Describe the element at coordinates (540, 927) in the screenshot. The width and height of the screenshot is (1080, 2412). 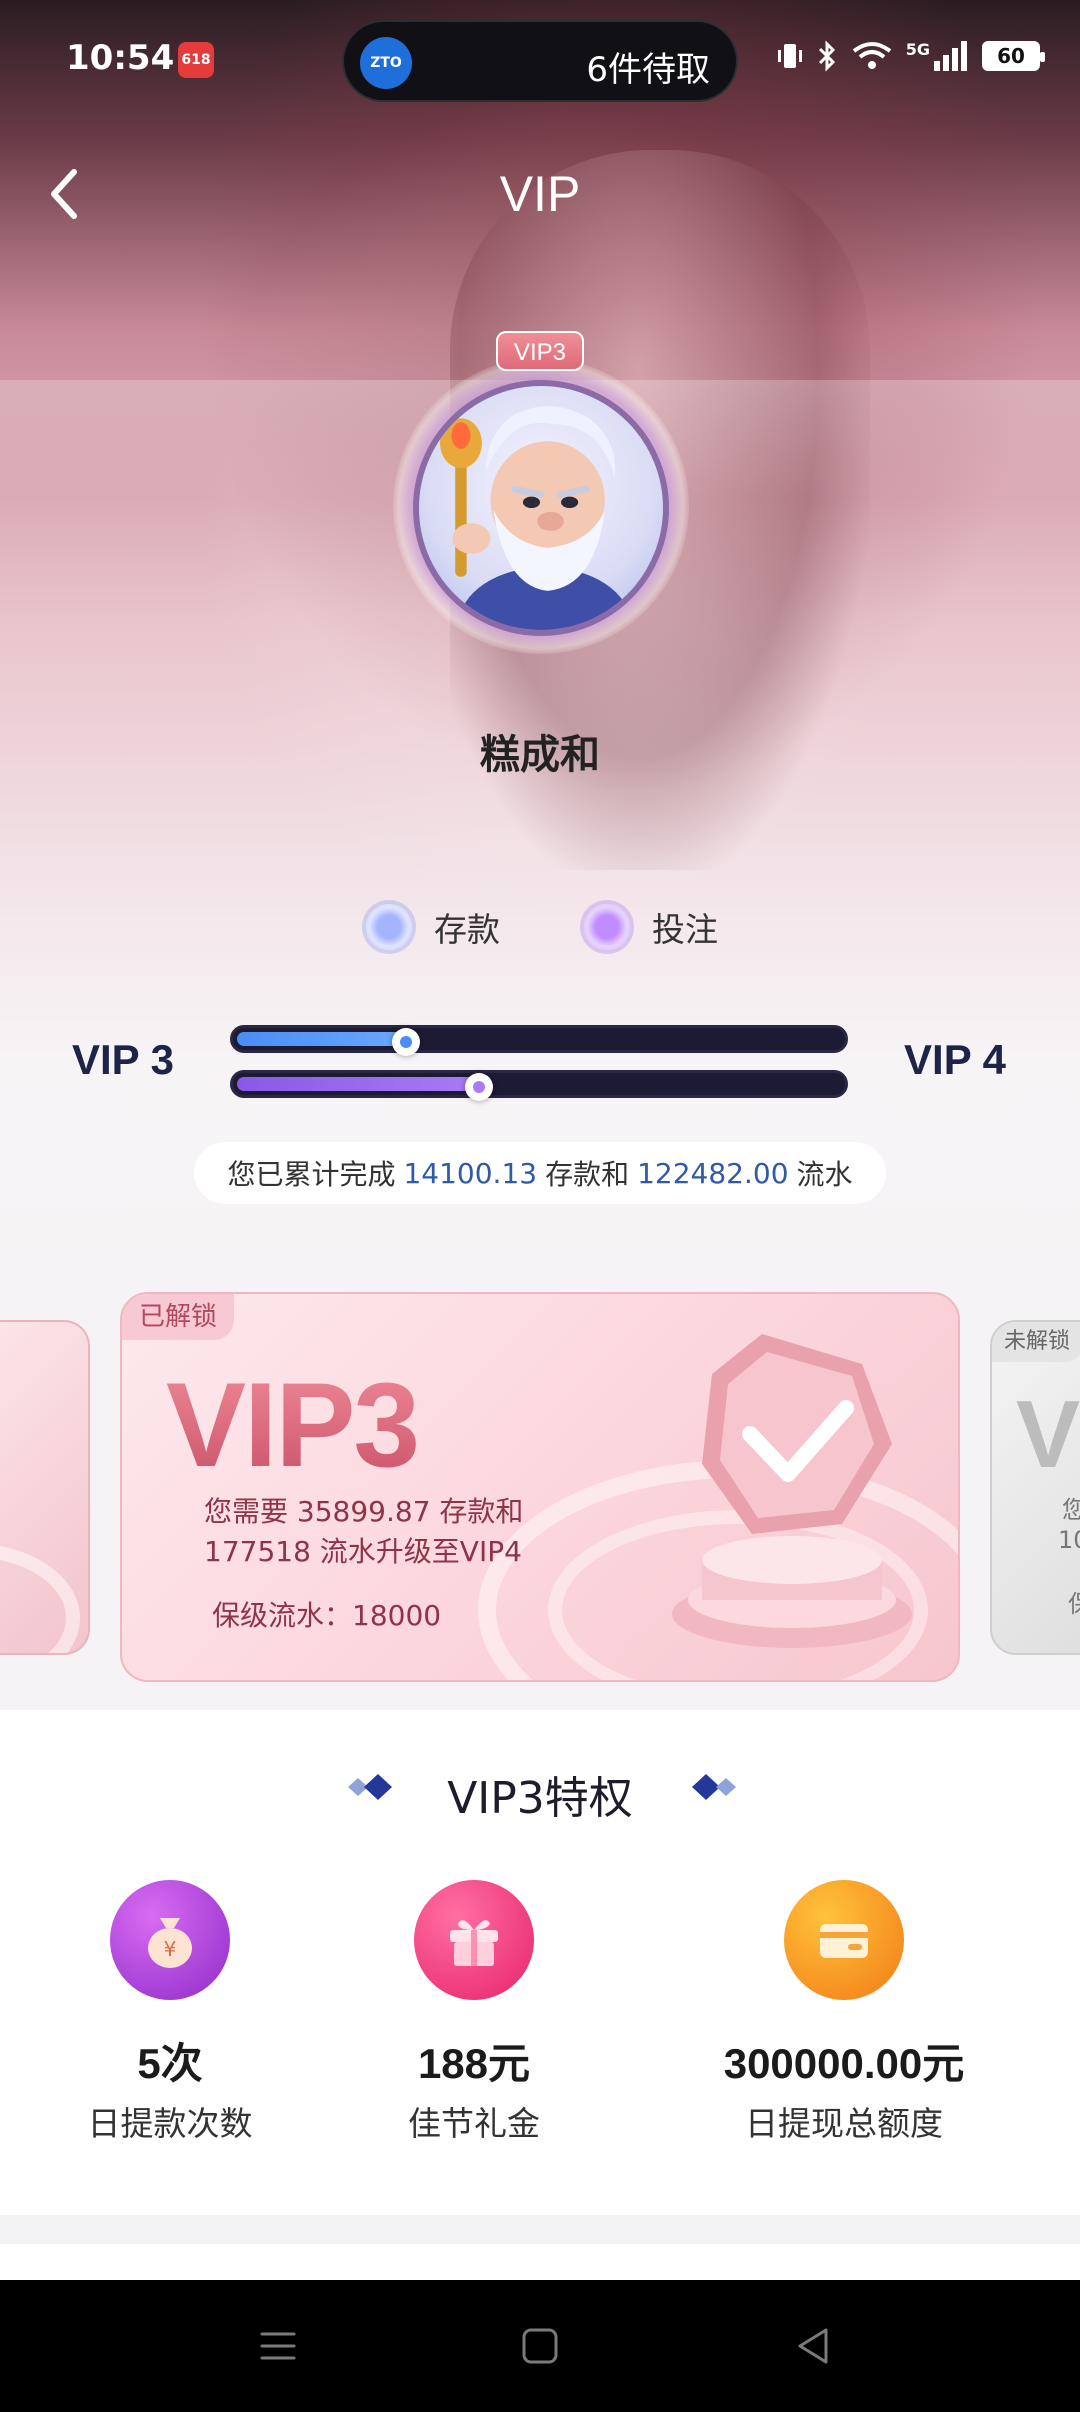
I see `progress-legend: 存款 投注` at that location.